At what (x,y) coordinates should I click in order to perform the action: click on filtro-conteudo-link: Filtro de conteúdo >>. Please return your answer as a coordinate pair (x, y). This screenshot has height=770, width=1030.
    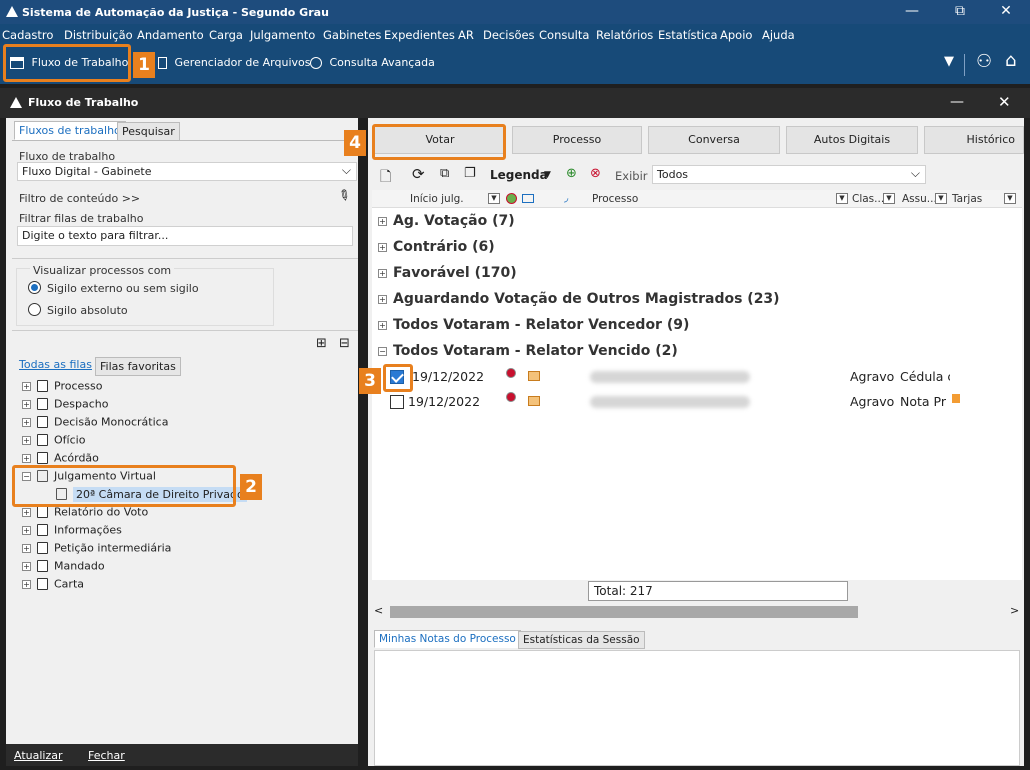
    Looking at the image, I should click on (79, 198).